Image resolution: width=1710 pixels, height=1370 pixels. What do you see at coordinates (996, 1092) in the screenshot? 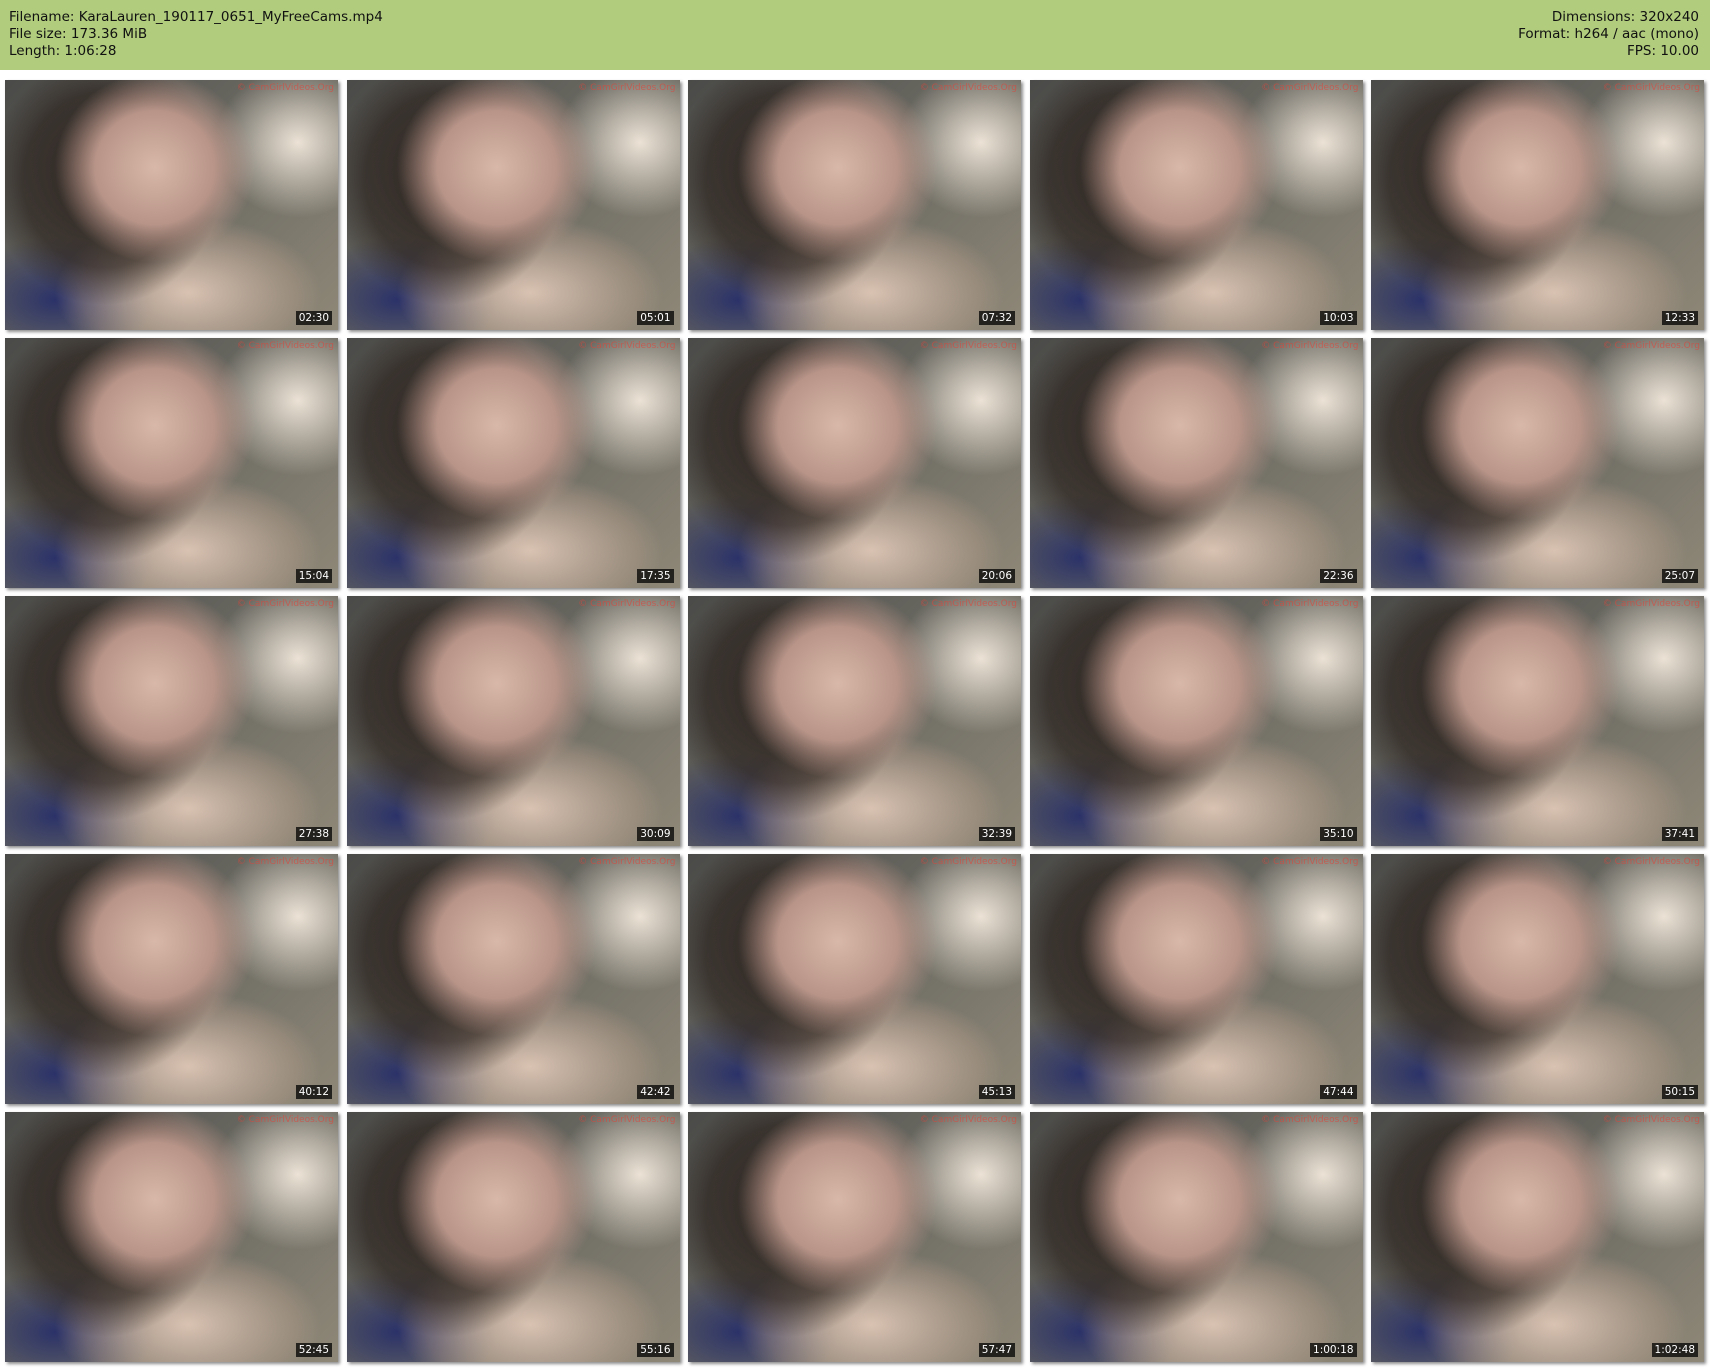
I see `timestamp-label: 45:13` at bounding box center [996, 1092].